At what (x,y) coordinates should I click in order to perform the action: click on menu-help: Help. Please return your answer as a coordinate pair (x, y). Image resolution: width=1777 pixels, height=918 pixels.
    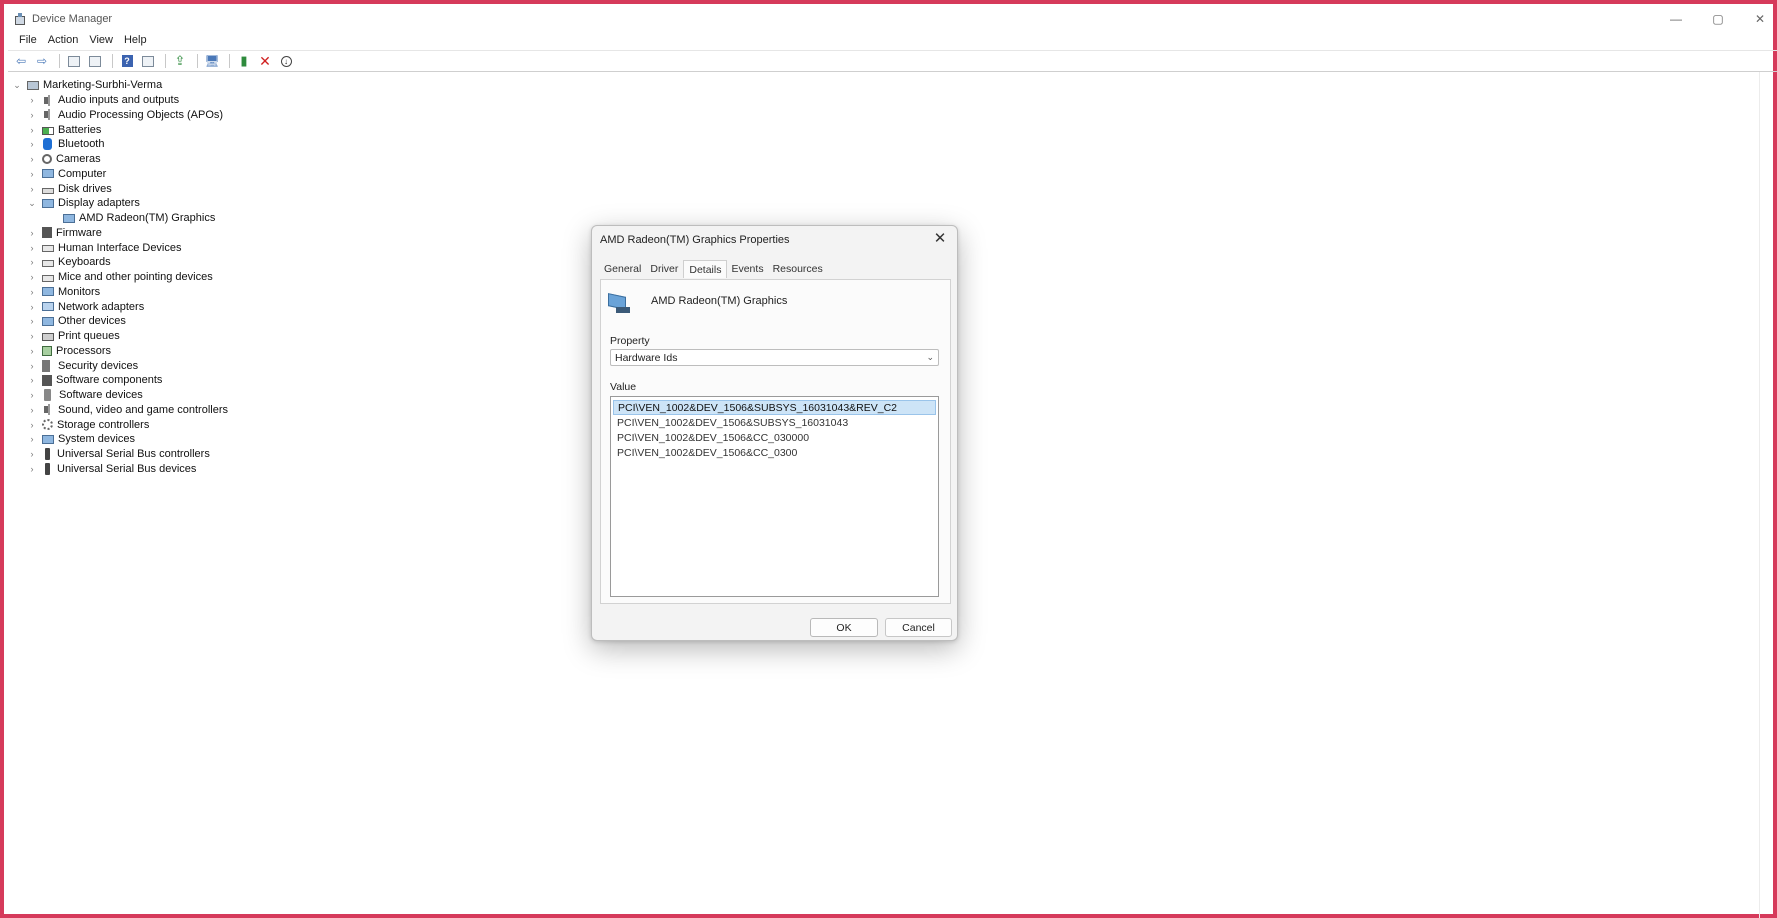
    Looking at the image, I should click on (137, 40).